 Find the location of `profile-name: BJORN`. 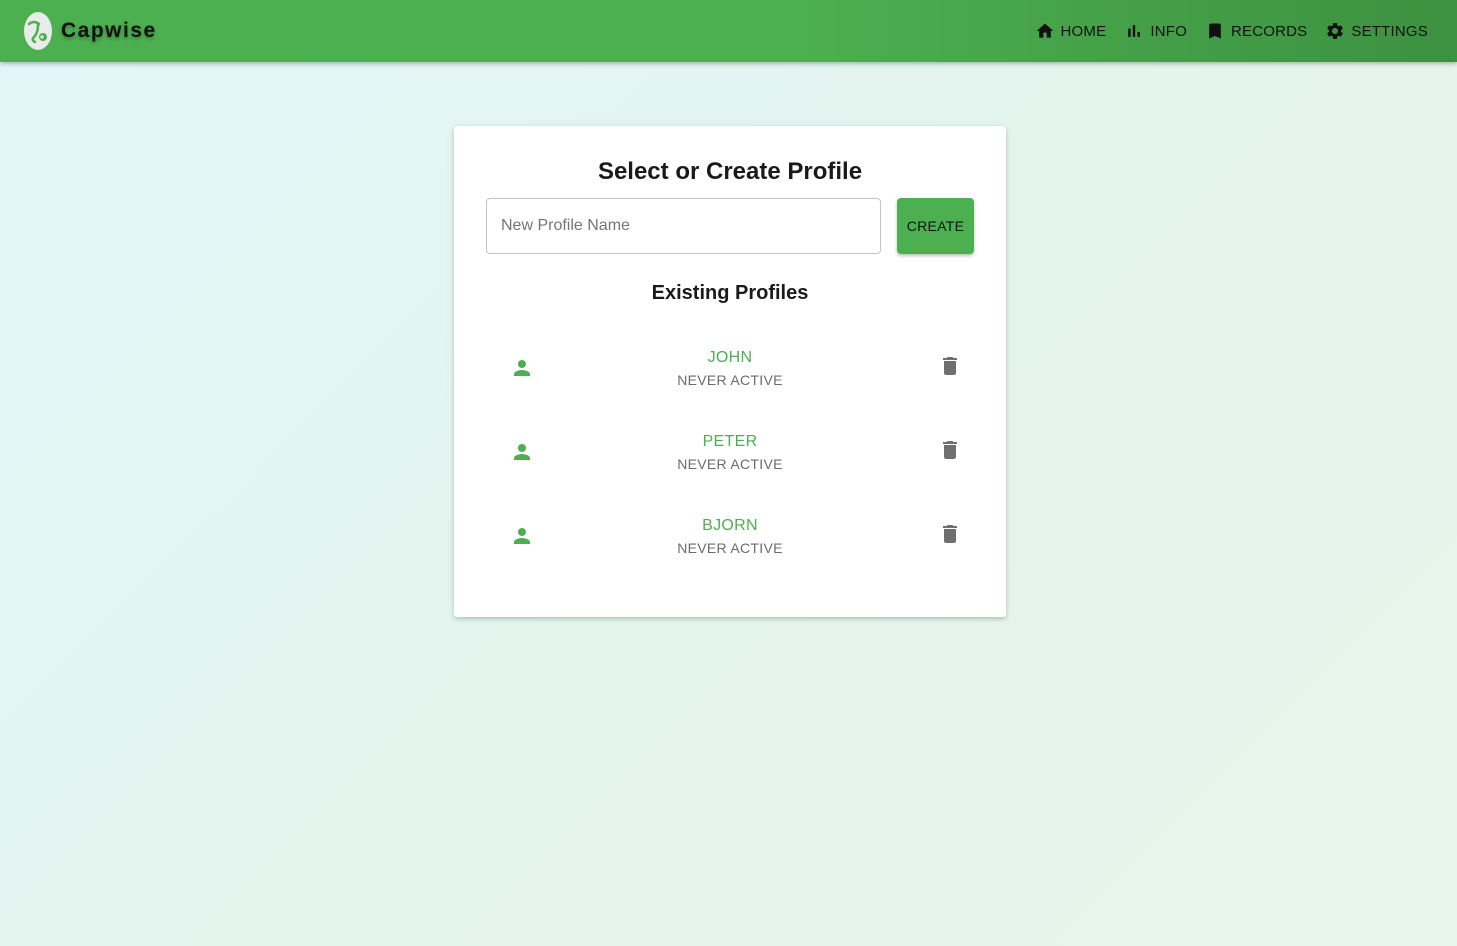

profile-name: BJORN is located at coordinates (730, 525).